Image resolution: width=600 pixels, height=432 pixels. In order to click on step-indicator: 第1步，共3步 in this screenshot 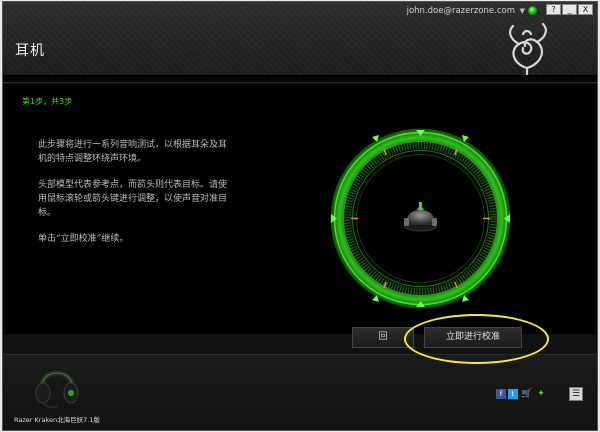, I will do `click(47, 101)`.